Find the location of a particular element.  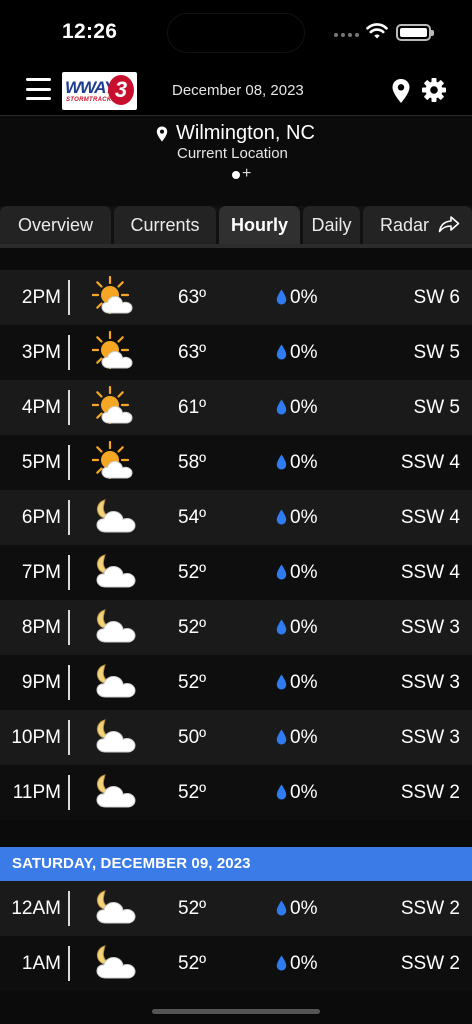

logo-channel-mark: 3 is located at coordinates (121, 90).